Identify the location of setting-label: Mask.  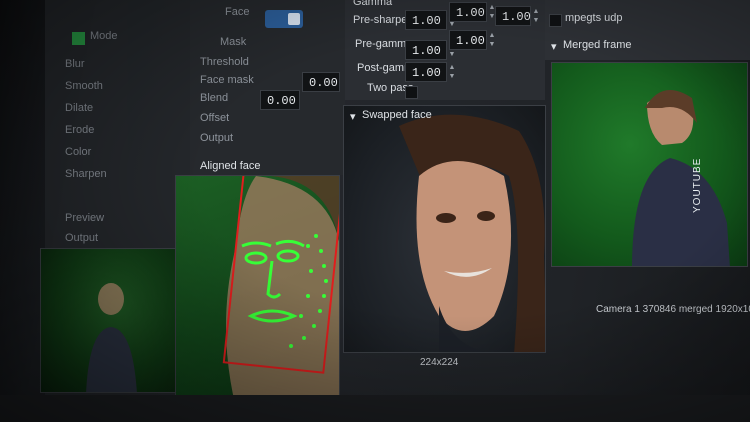
(233, 42).